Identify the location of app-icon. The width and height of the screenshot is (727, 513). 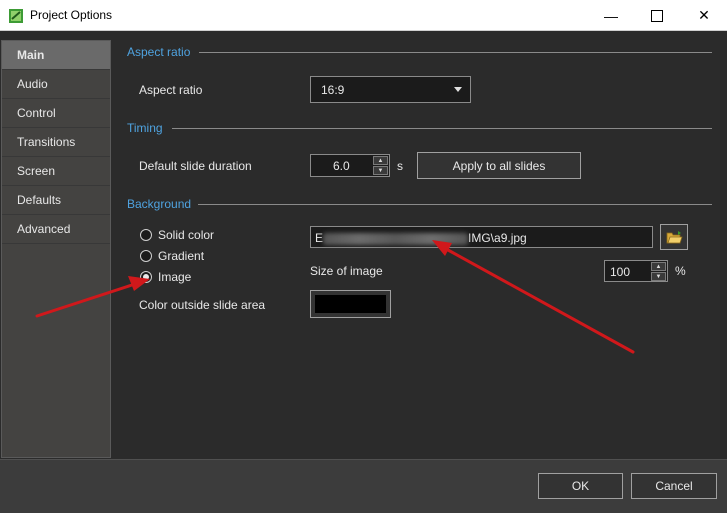
(16, 16).